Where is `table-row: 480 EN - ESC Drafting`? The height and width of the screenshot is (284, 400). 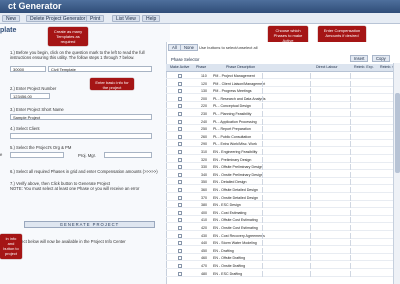 table-row: 480 EN - ESC Drafting is located at coordinates (283, 273).